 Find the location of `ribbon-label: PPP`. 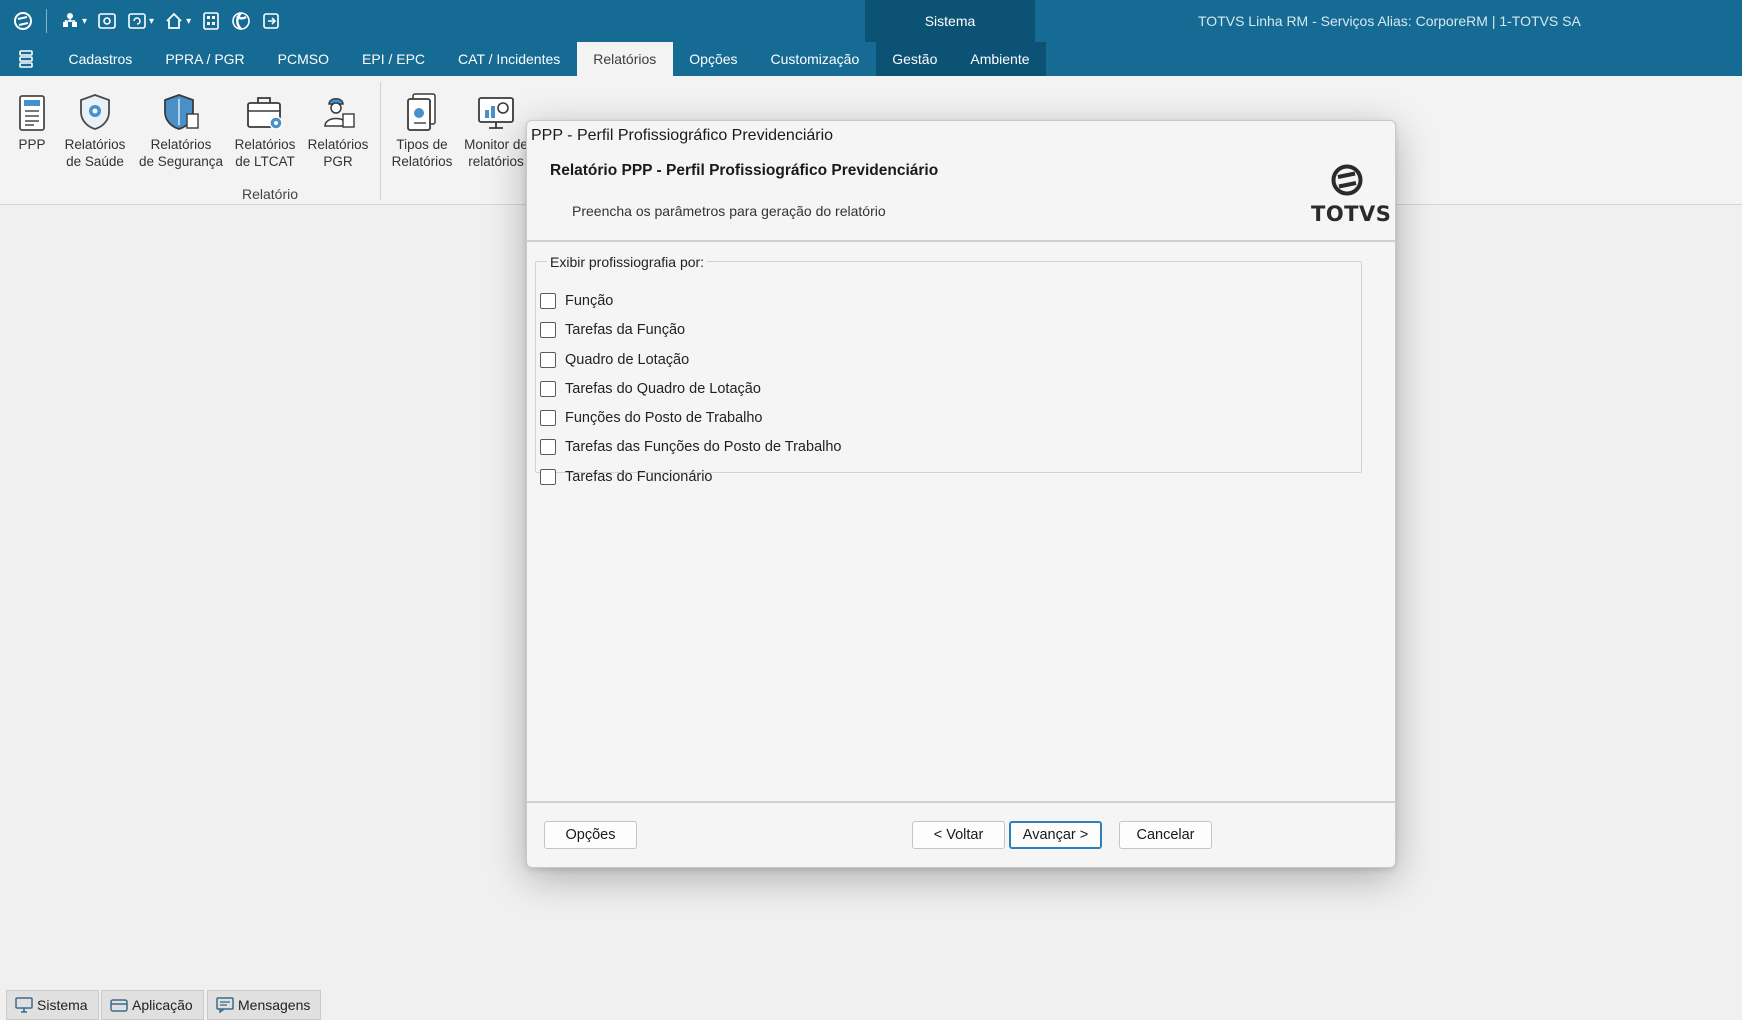

ribbon-label: PPP is located at coordinates (32, 144).